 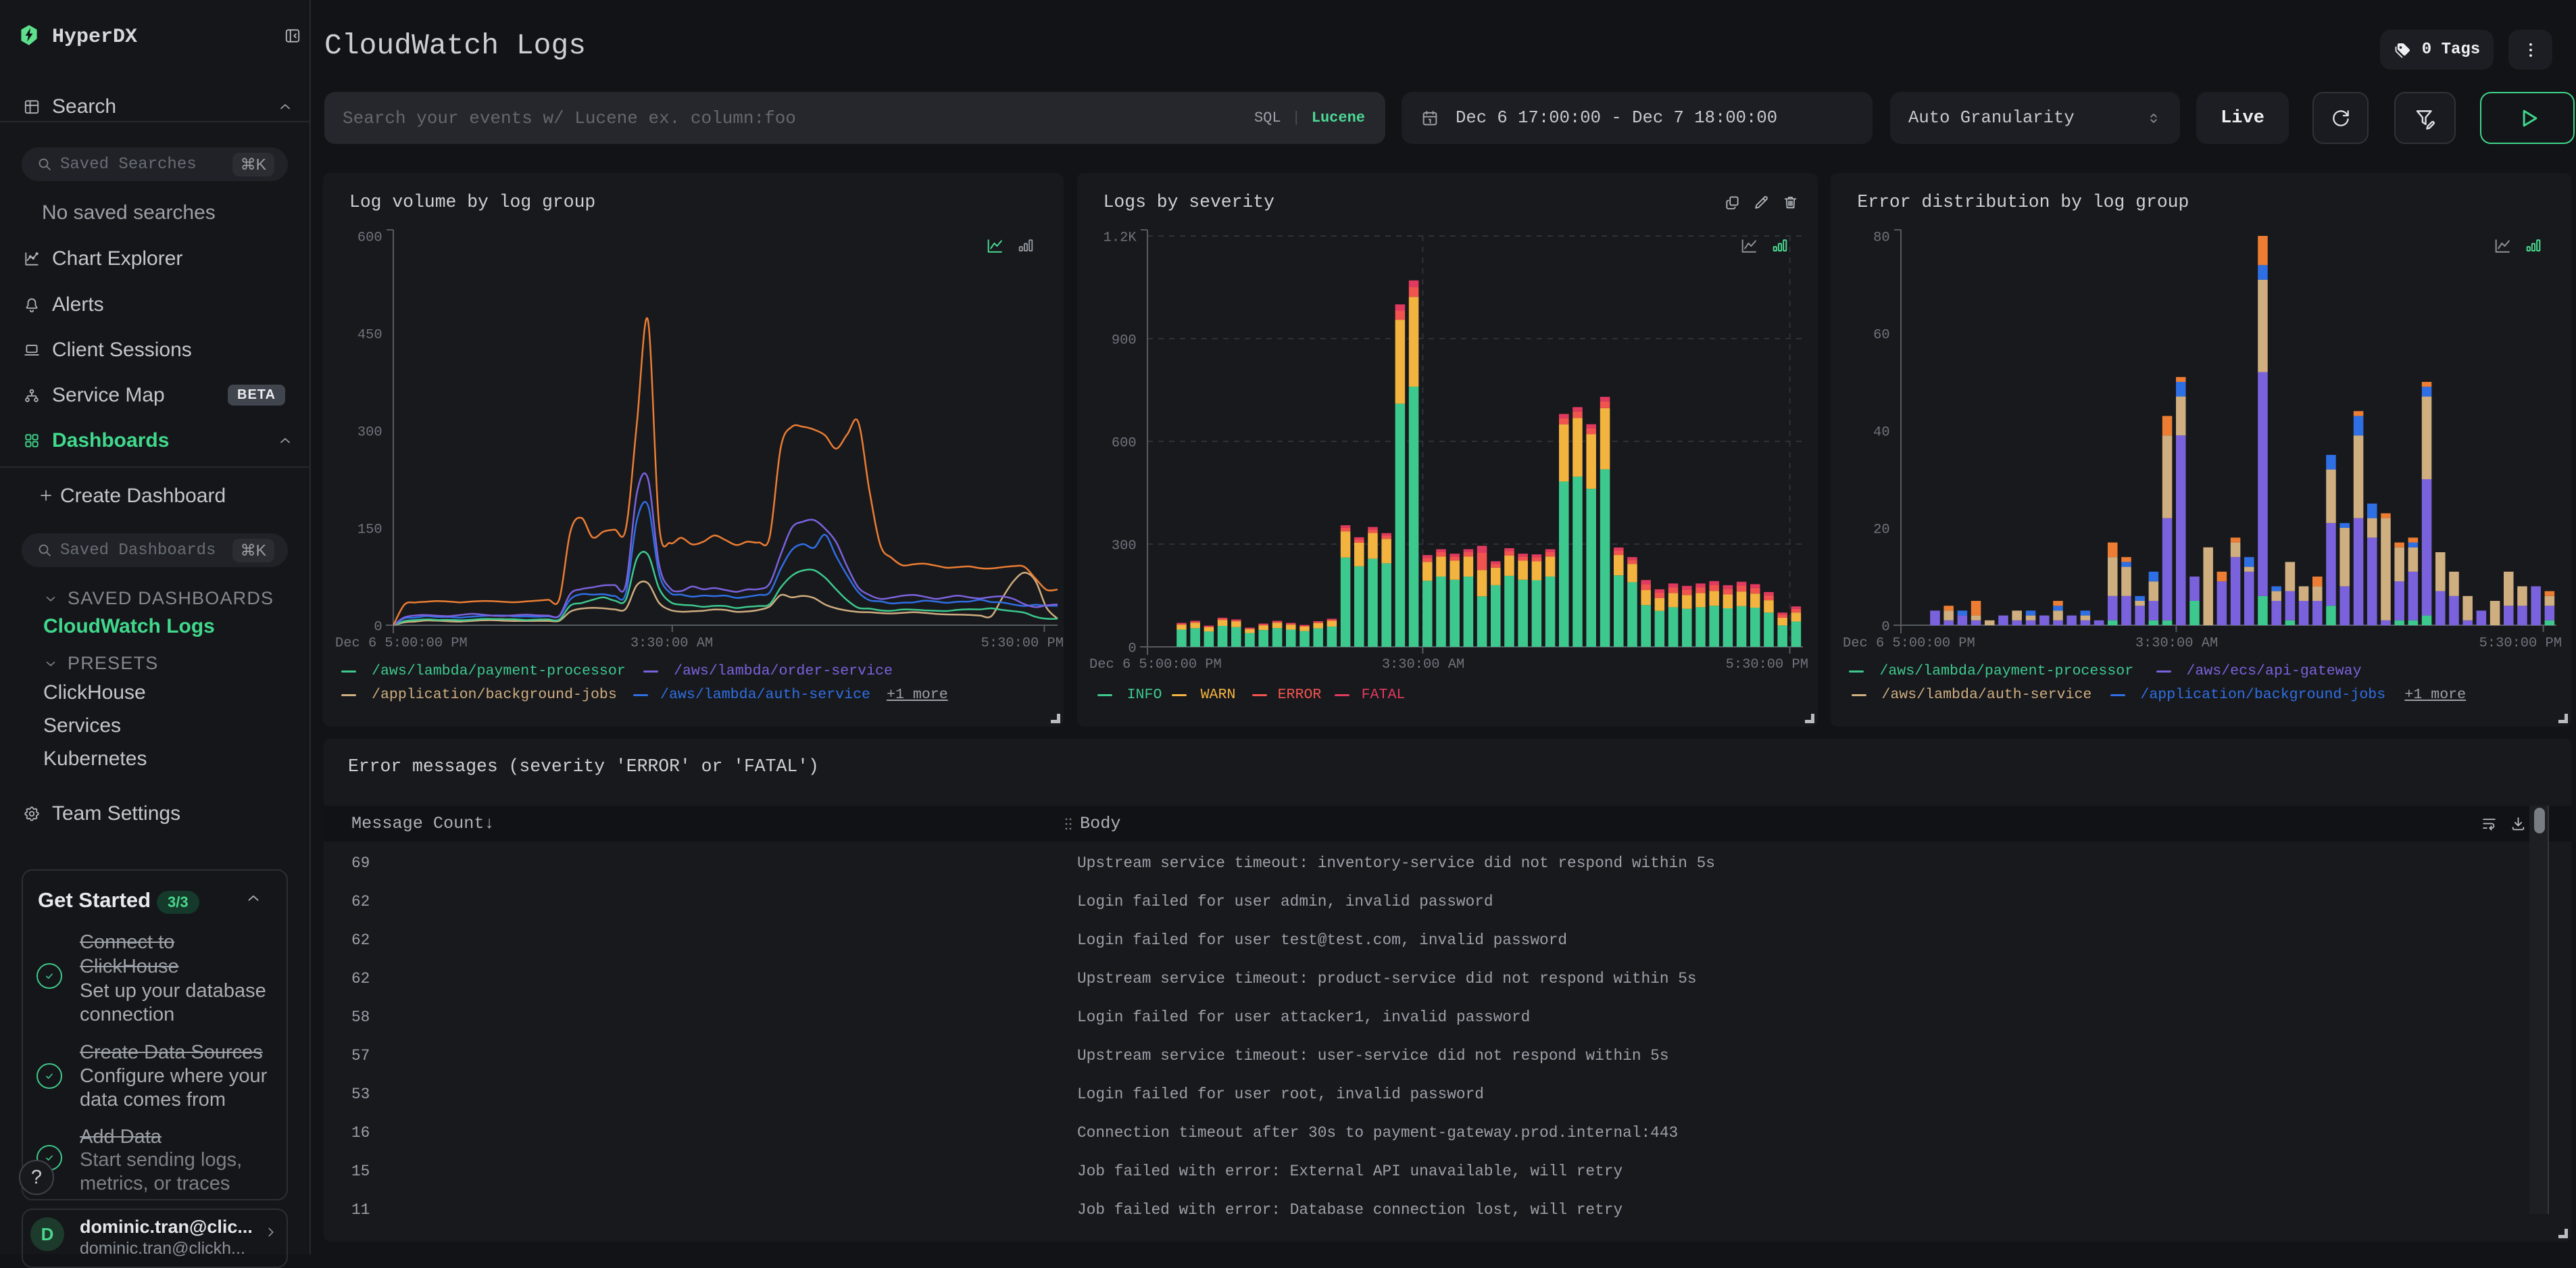 What do you see at coordinates (1882, 530) in the screenshot?
I see `svg-text: 20` at bounding box center [1882, 530].